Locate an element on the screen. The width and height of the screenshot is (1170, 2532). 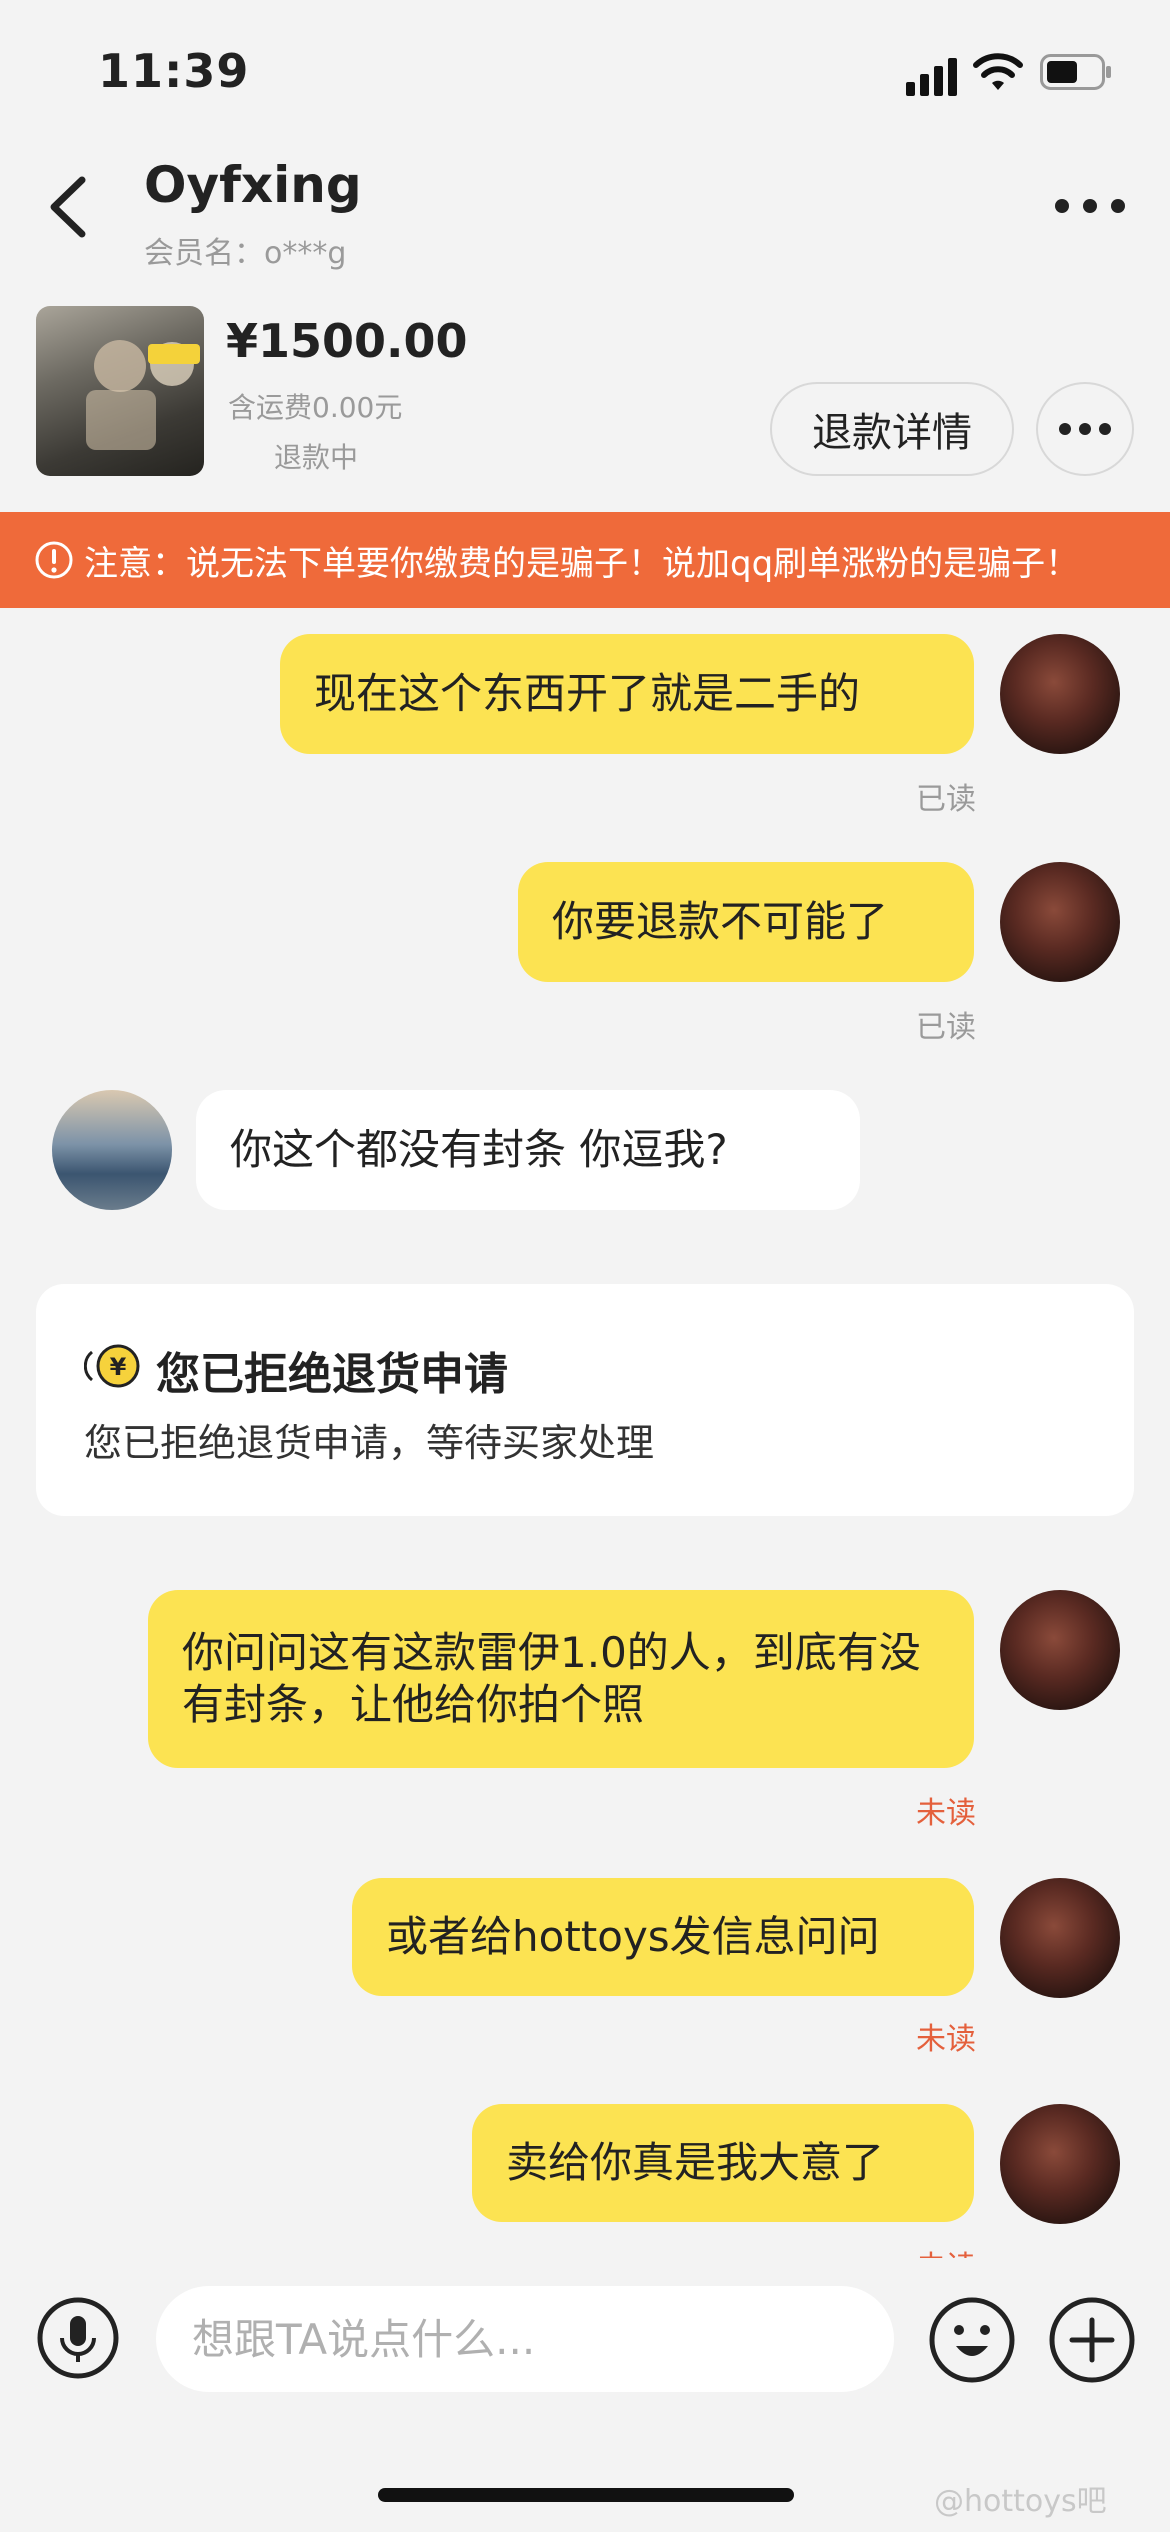
message-bubble-sent: 现在这个东西开了就是二手的 is located at coordinates (627, 694).